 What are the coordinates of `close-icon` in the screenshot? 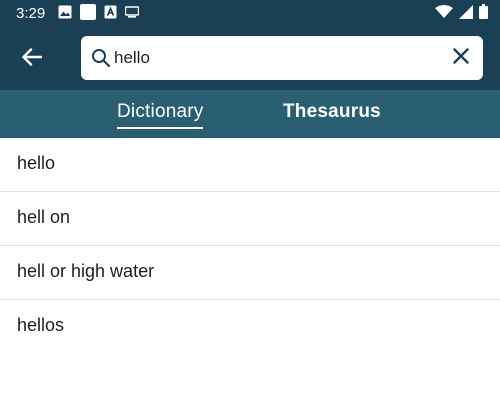 It's located at (461, 58).